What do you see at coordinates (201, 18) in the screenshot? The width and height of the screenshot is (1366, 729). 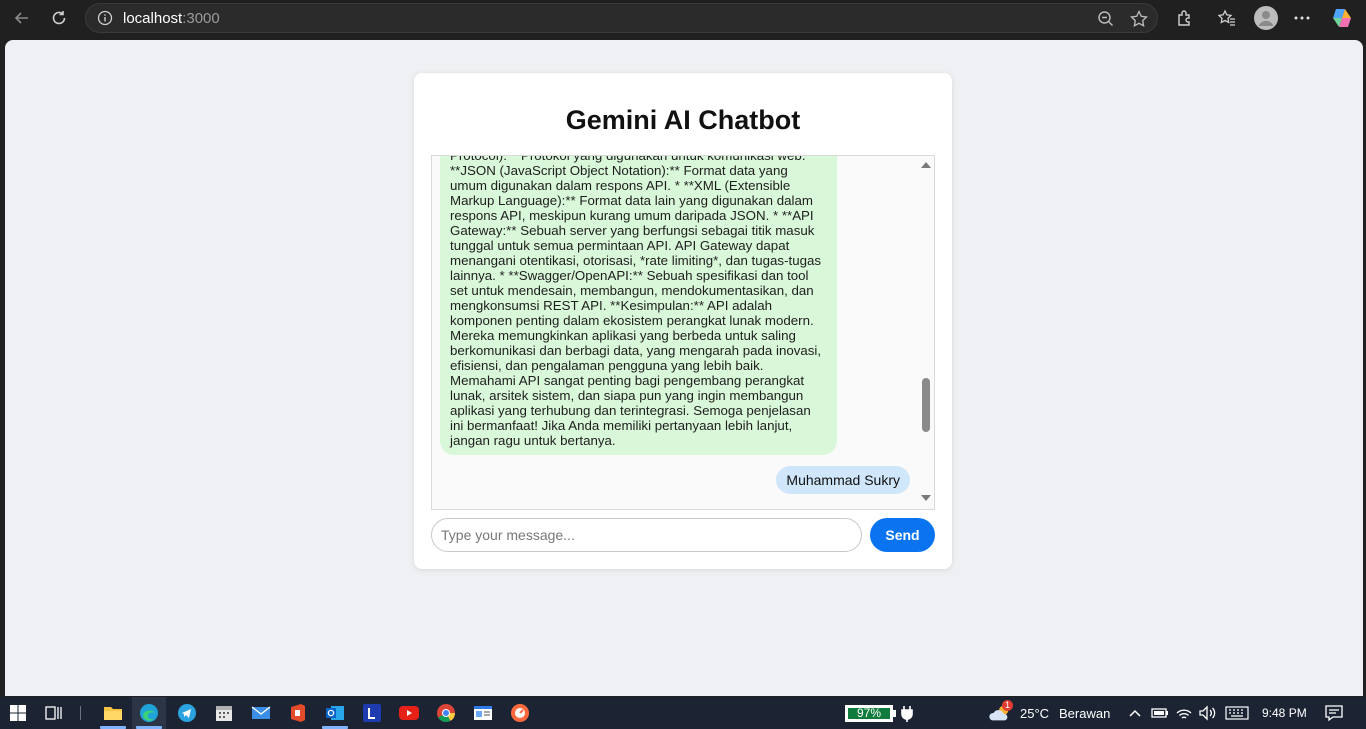 I see `url-port: :3000` at bounding box center [201, 18].